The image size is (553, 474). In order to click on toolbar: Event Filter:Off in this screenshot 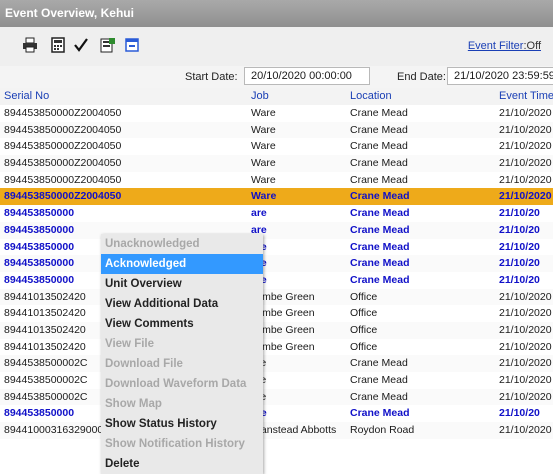, I will do `click(276, 46)`.